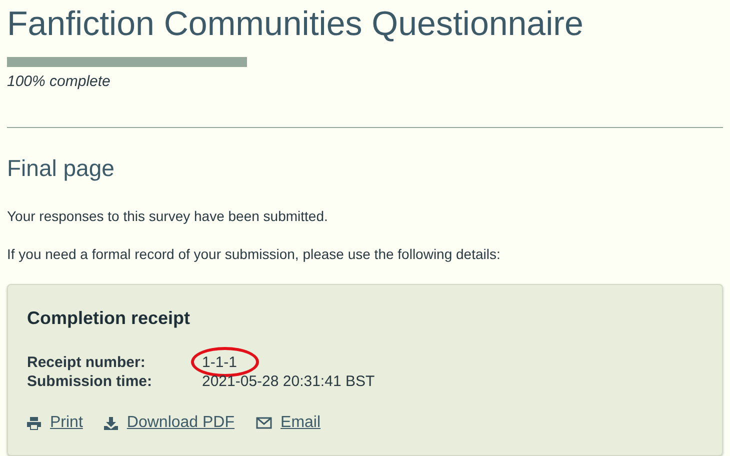 The image size is (730, 456). What do you see at coordinates (288, 423) in the screenshot?
I see `email-link: Email` at bounding box center [288, 423].